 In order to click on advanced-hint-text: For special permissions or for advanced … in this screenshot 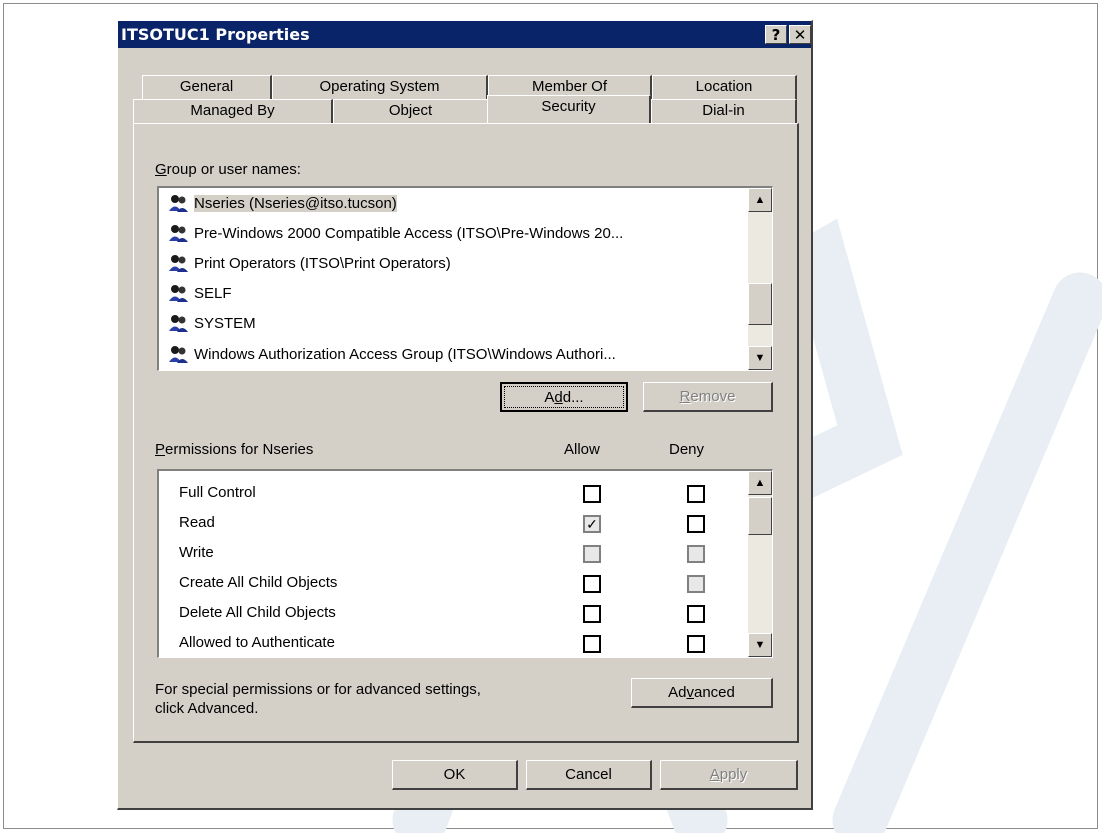, I will do `click(318, 699)`.